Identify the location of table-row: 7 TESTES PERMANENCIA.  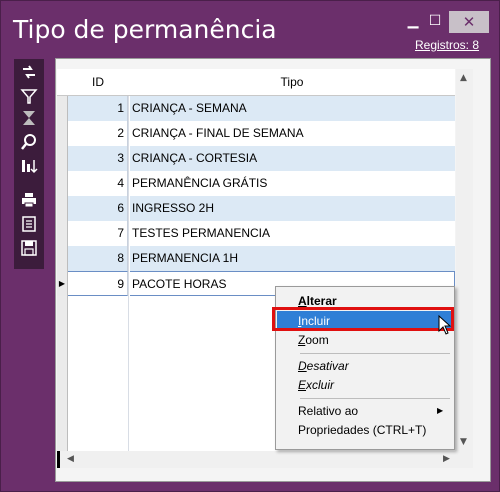
(256, 233).